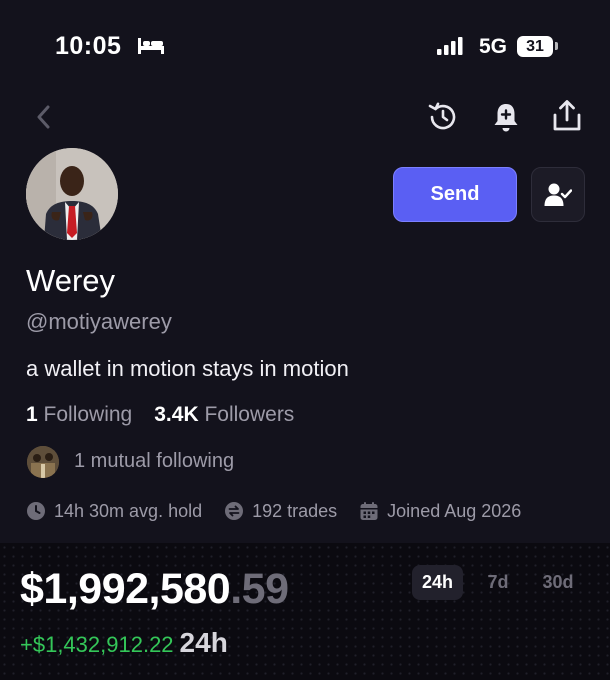 This screenshot has width=610, height=680. I want to click on send-button: Send, so click(455, 194).